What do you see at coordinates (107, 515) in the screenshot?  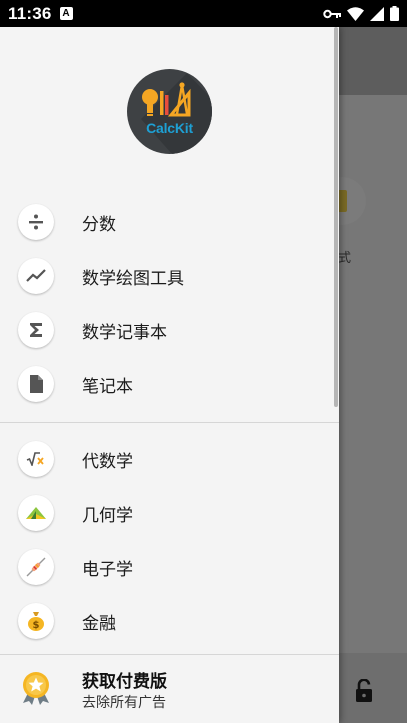 I see `drawer-item-label: 几何学` at bounding box center [107, 515].